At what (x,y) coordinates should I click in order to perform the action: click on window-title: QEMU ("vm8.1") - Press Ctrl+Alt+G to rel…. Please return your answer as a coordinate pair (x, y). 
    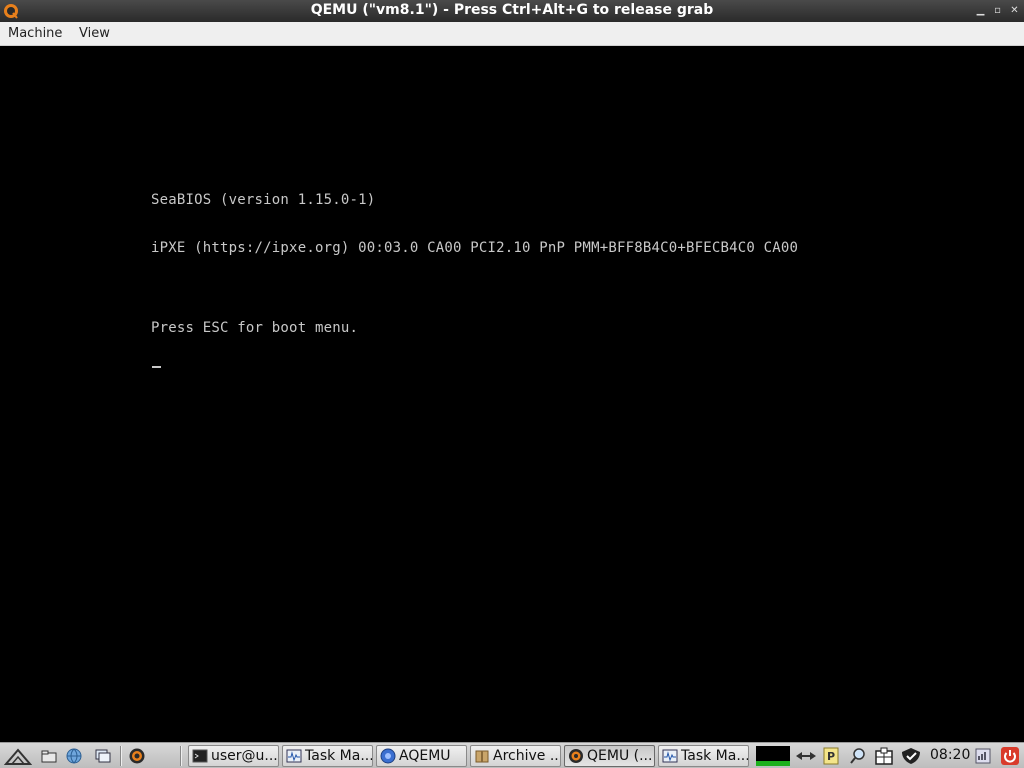
    Looking at the image, I should click on (512, 10).